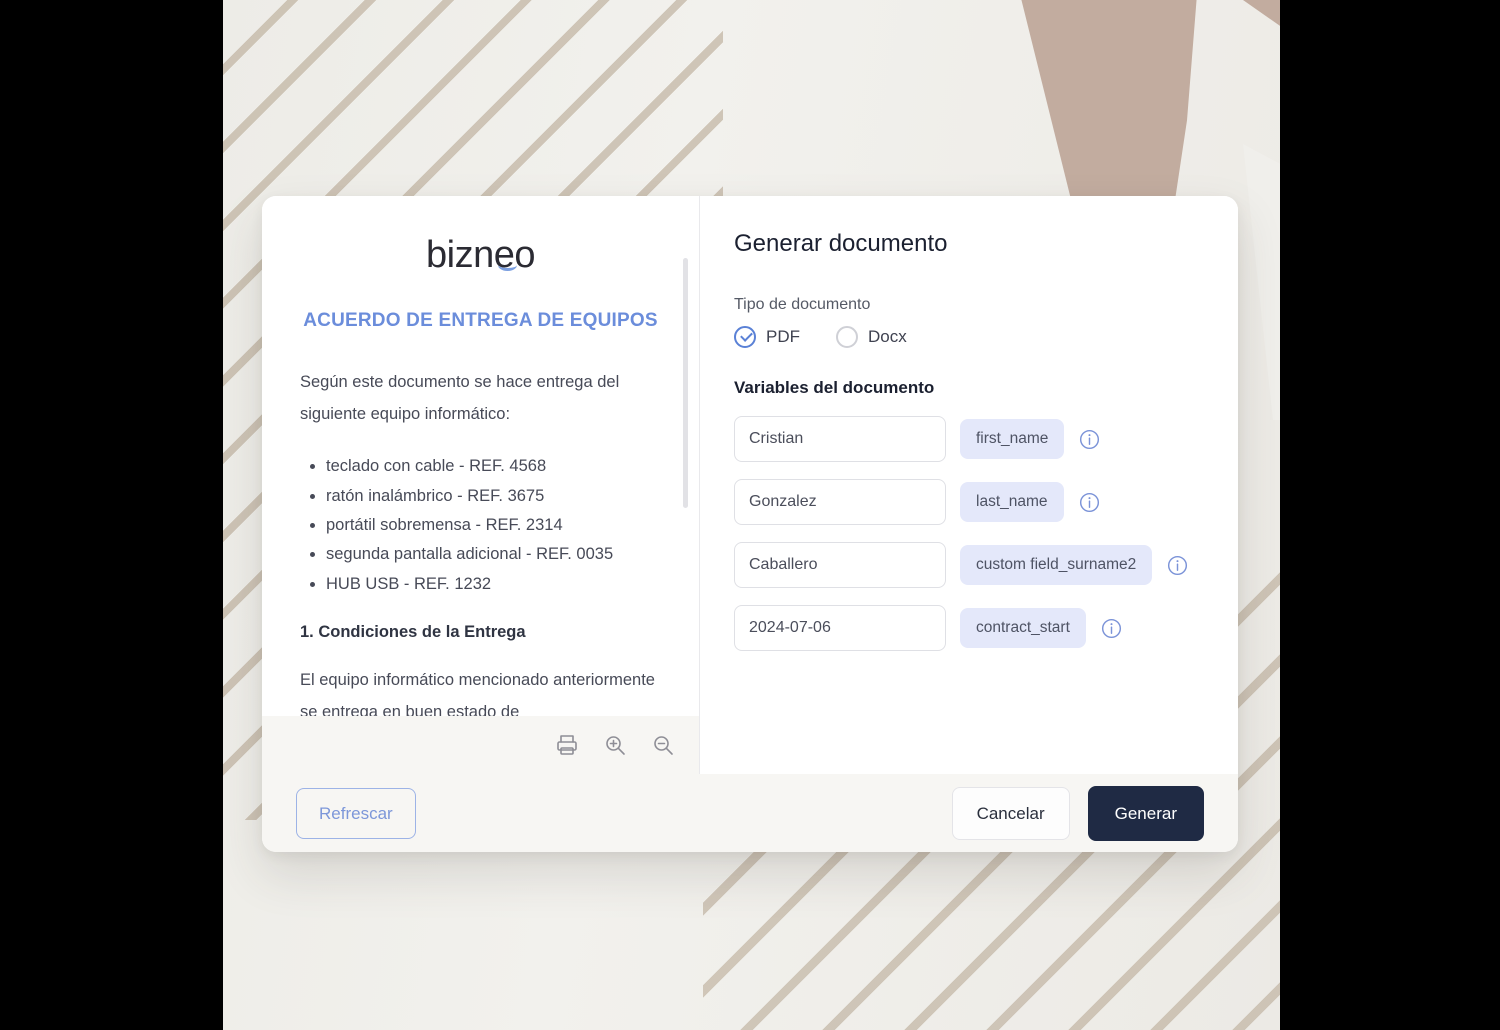  I want to click on variable-row: last_name, so click(968, 502).